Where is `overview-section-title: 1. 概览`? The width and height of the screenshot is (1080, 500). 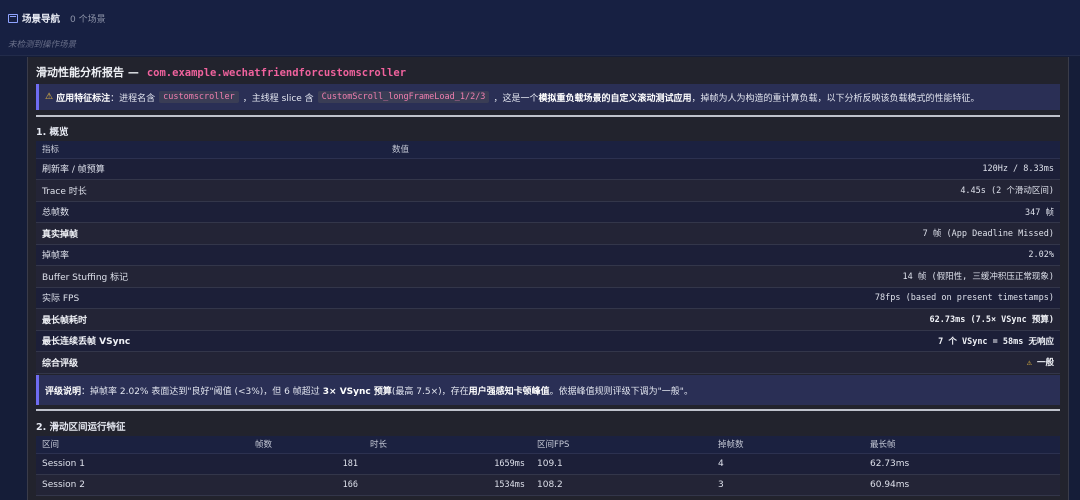
overview-section-title: 1. 概览 is located at coordinates (52, 132).